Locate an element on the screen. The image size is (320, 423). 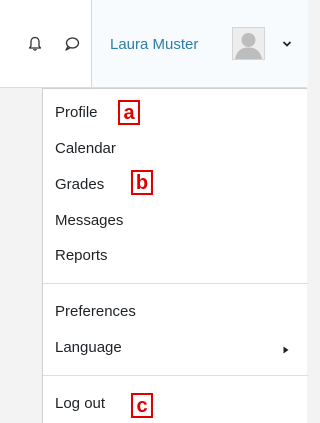
chat-bubble-icon is located at coordinates (72, 44).